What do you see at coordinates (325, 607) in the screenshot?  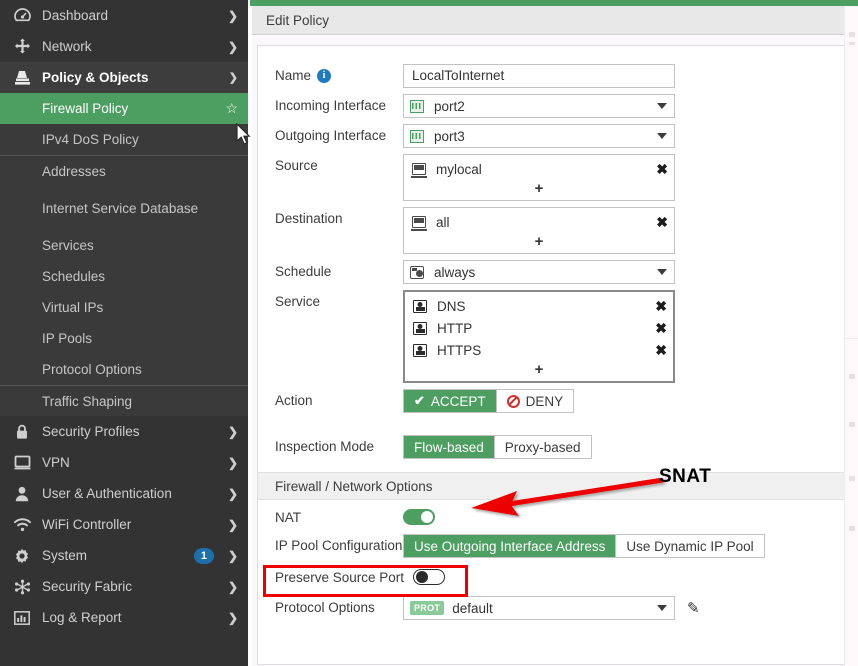 I see `protocol-options-label: Protocol Options` at bounding box center [325, 607].